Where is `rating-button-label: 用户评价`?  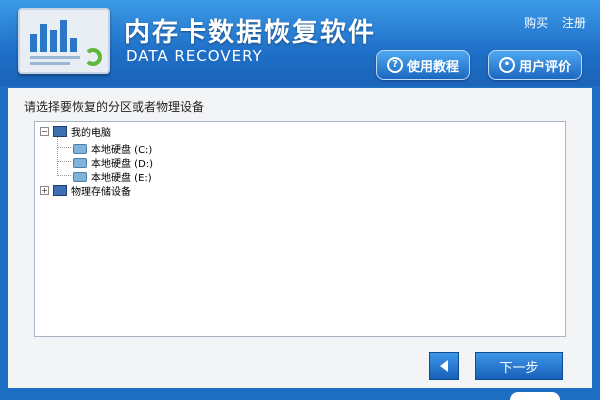
rating-button-label: 用户评价 is located at coordinates (544, 67).